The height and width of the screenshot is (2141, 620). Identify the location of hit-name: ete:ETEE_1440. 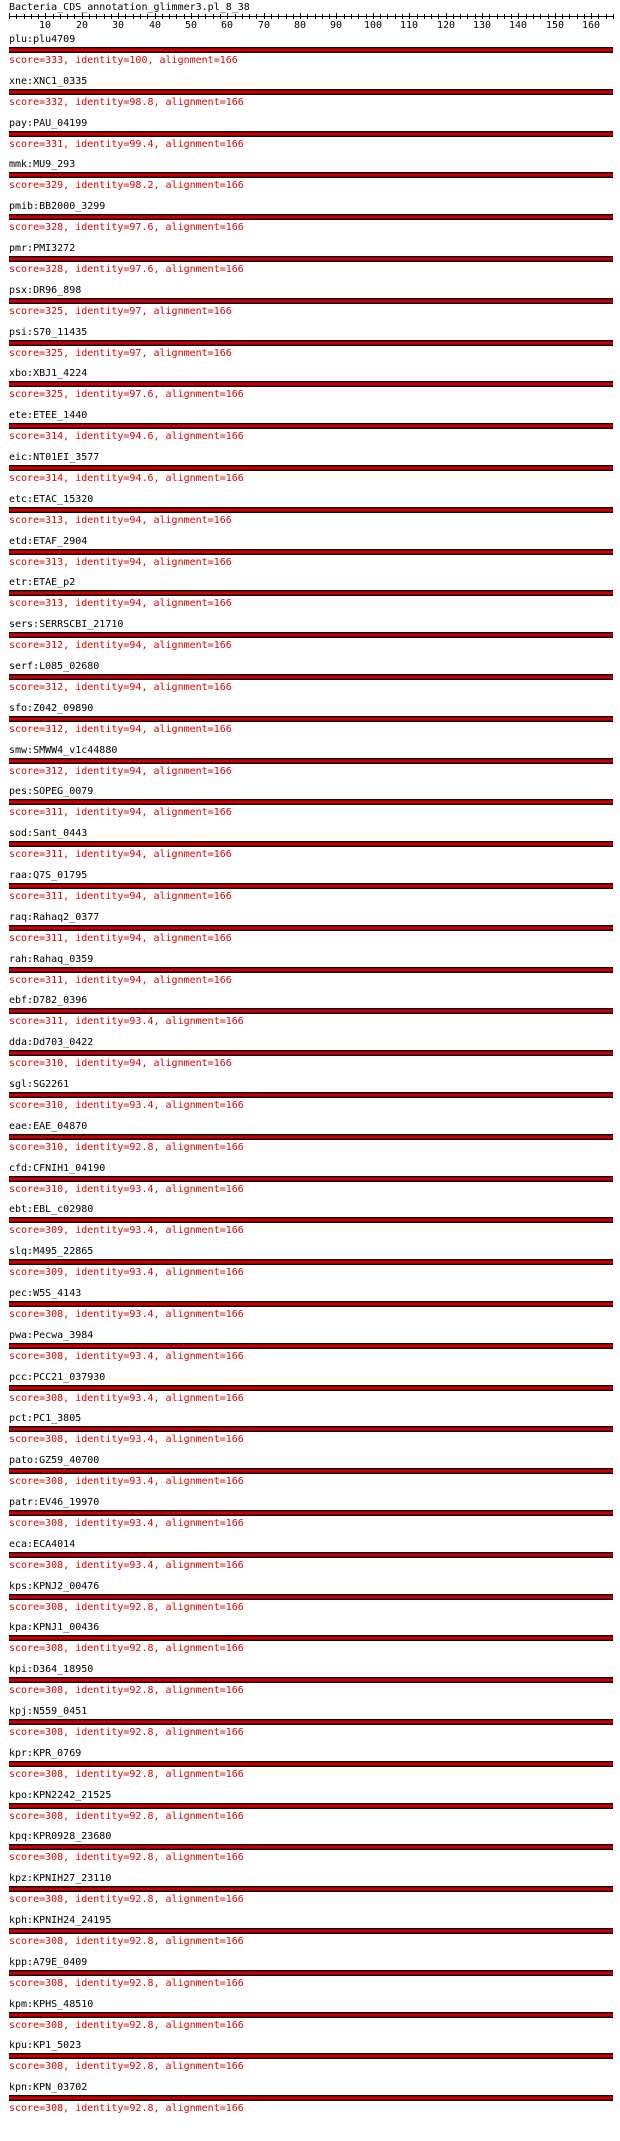
(48, 416).